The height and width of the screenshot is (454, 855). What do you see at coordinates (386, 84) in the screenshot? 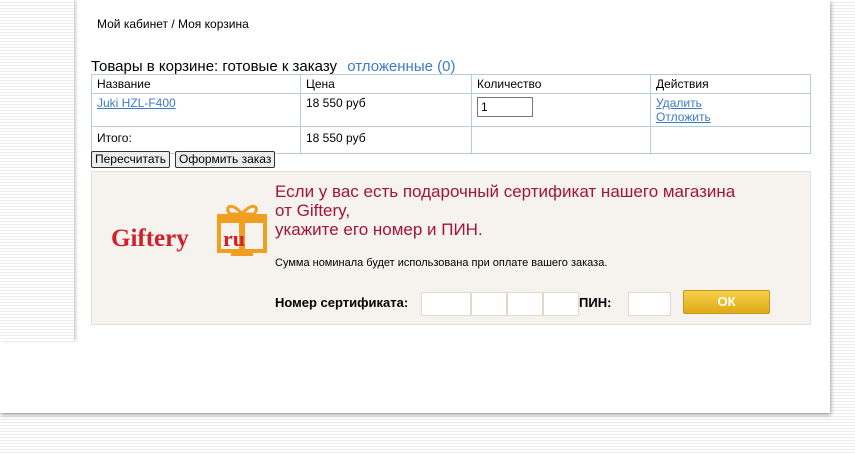
I see `column-header-price: Цена` at bounding box center [386, 84].